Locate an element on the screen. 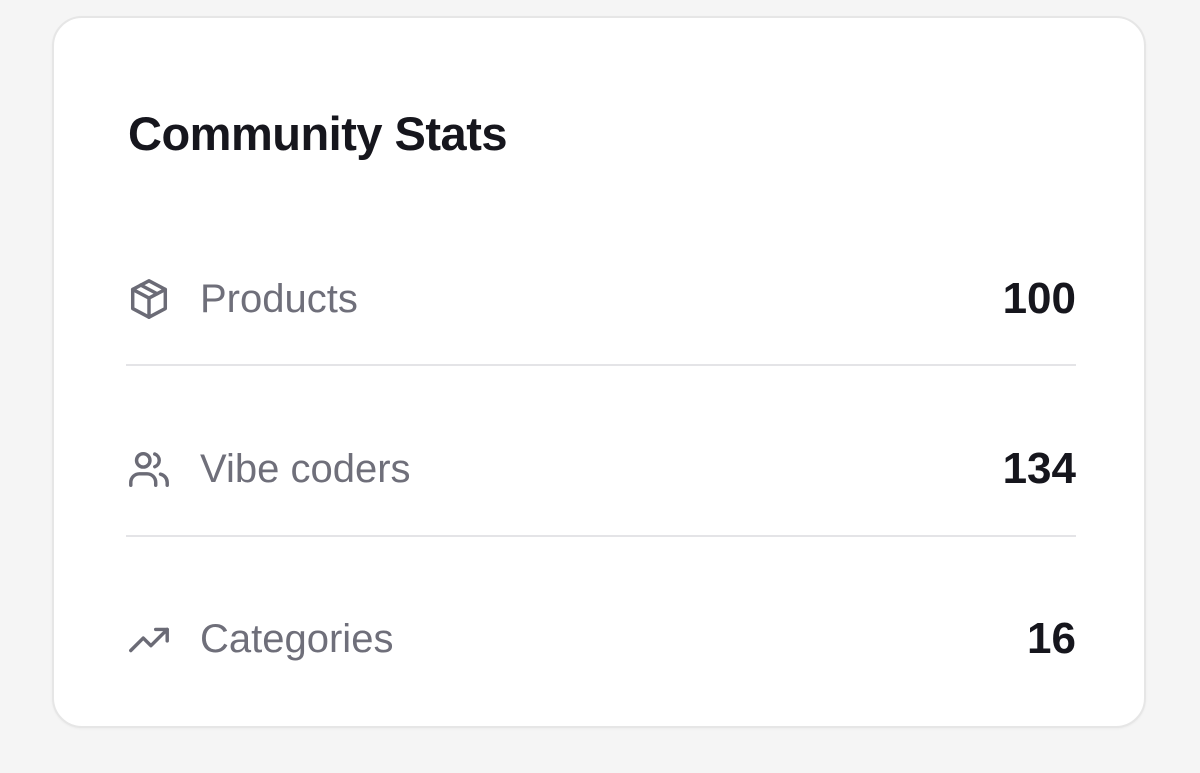 Image resolution: width=1200 pixels, height=773 pixels. package-icon is located at coordinates (150, 299).